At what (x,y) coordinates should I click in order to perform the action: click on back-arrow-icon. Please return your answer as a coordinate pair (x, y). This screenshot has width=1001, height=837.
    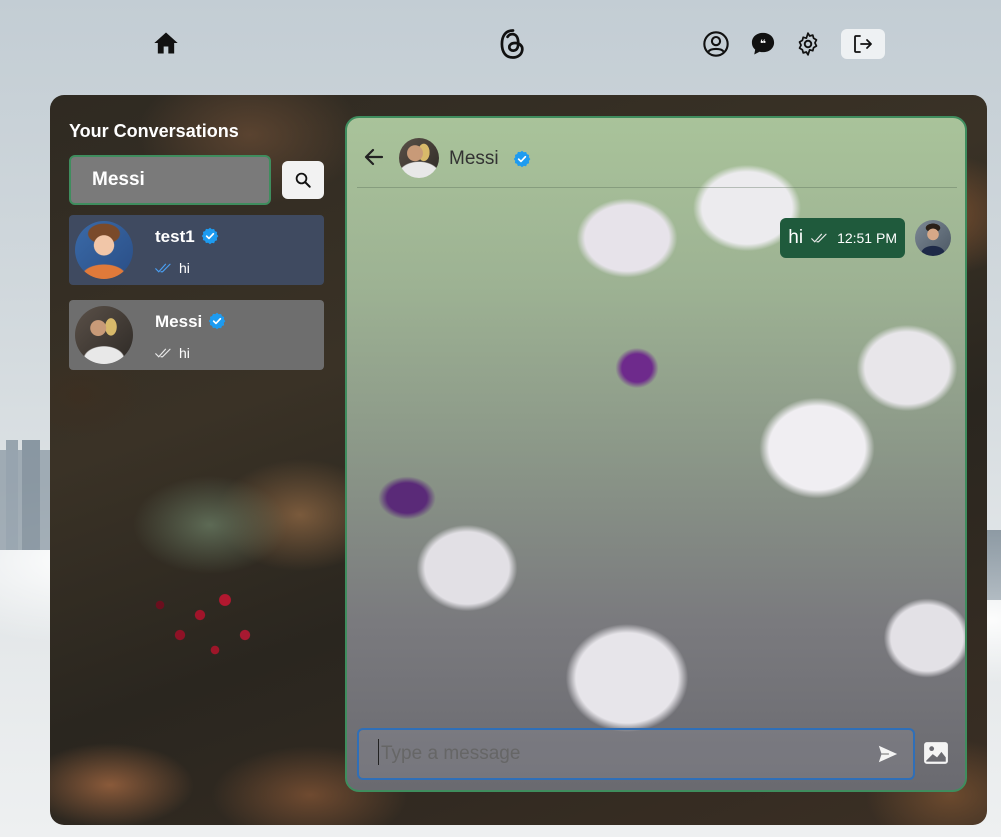
    Looking at the image, I should click on (374, 159).